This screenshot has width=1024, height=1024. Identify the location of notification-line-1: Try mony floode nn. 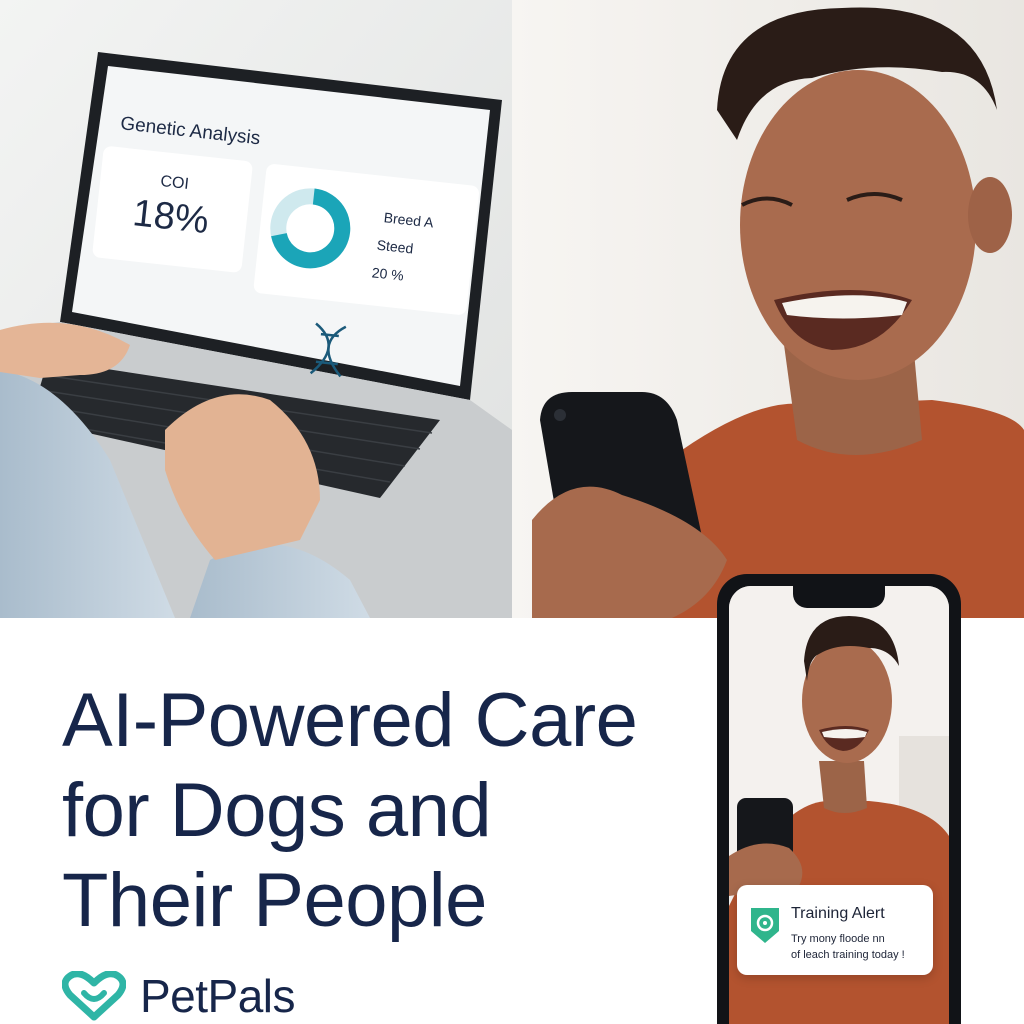
(838, 939).